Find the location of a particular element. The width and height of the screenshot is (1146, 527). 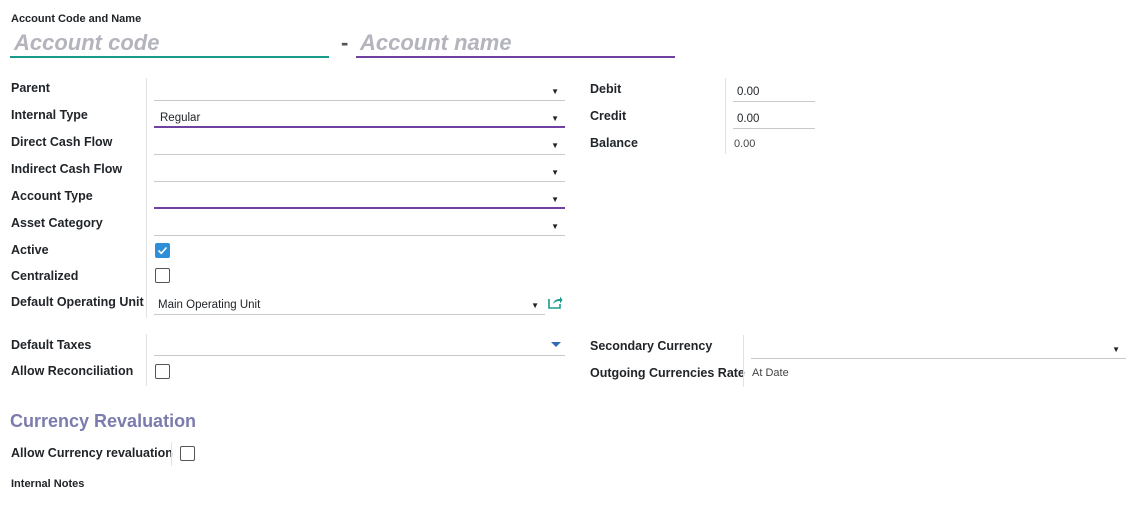

default-operating-unit-select: Main Operating Unit ▼ is located at coordinates (349, 304).